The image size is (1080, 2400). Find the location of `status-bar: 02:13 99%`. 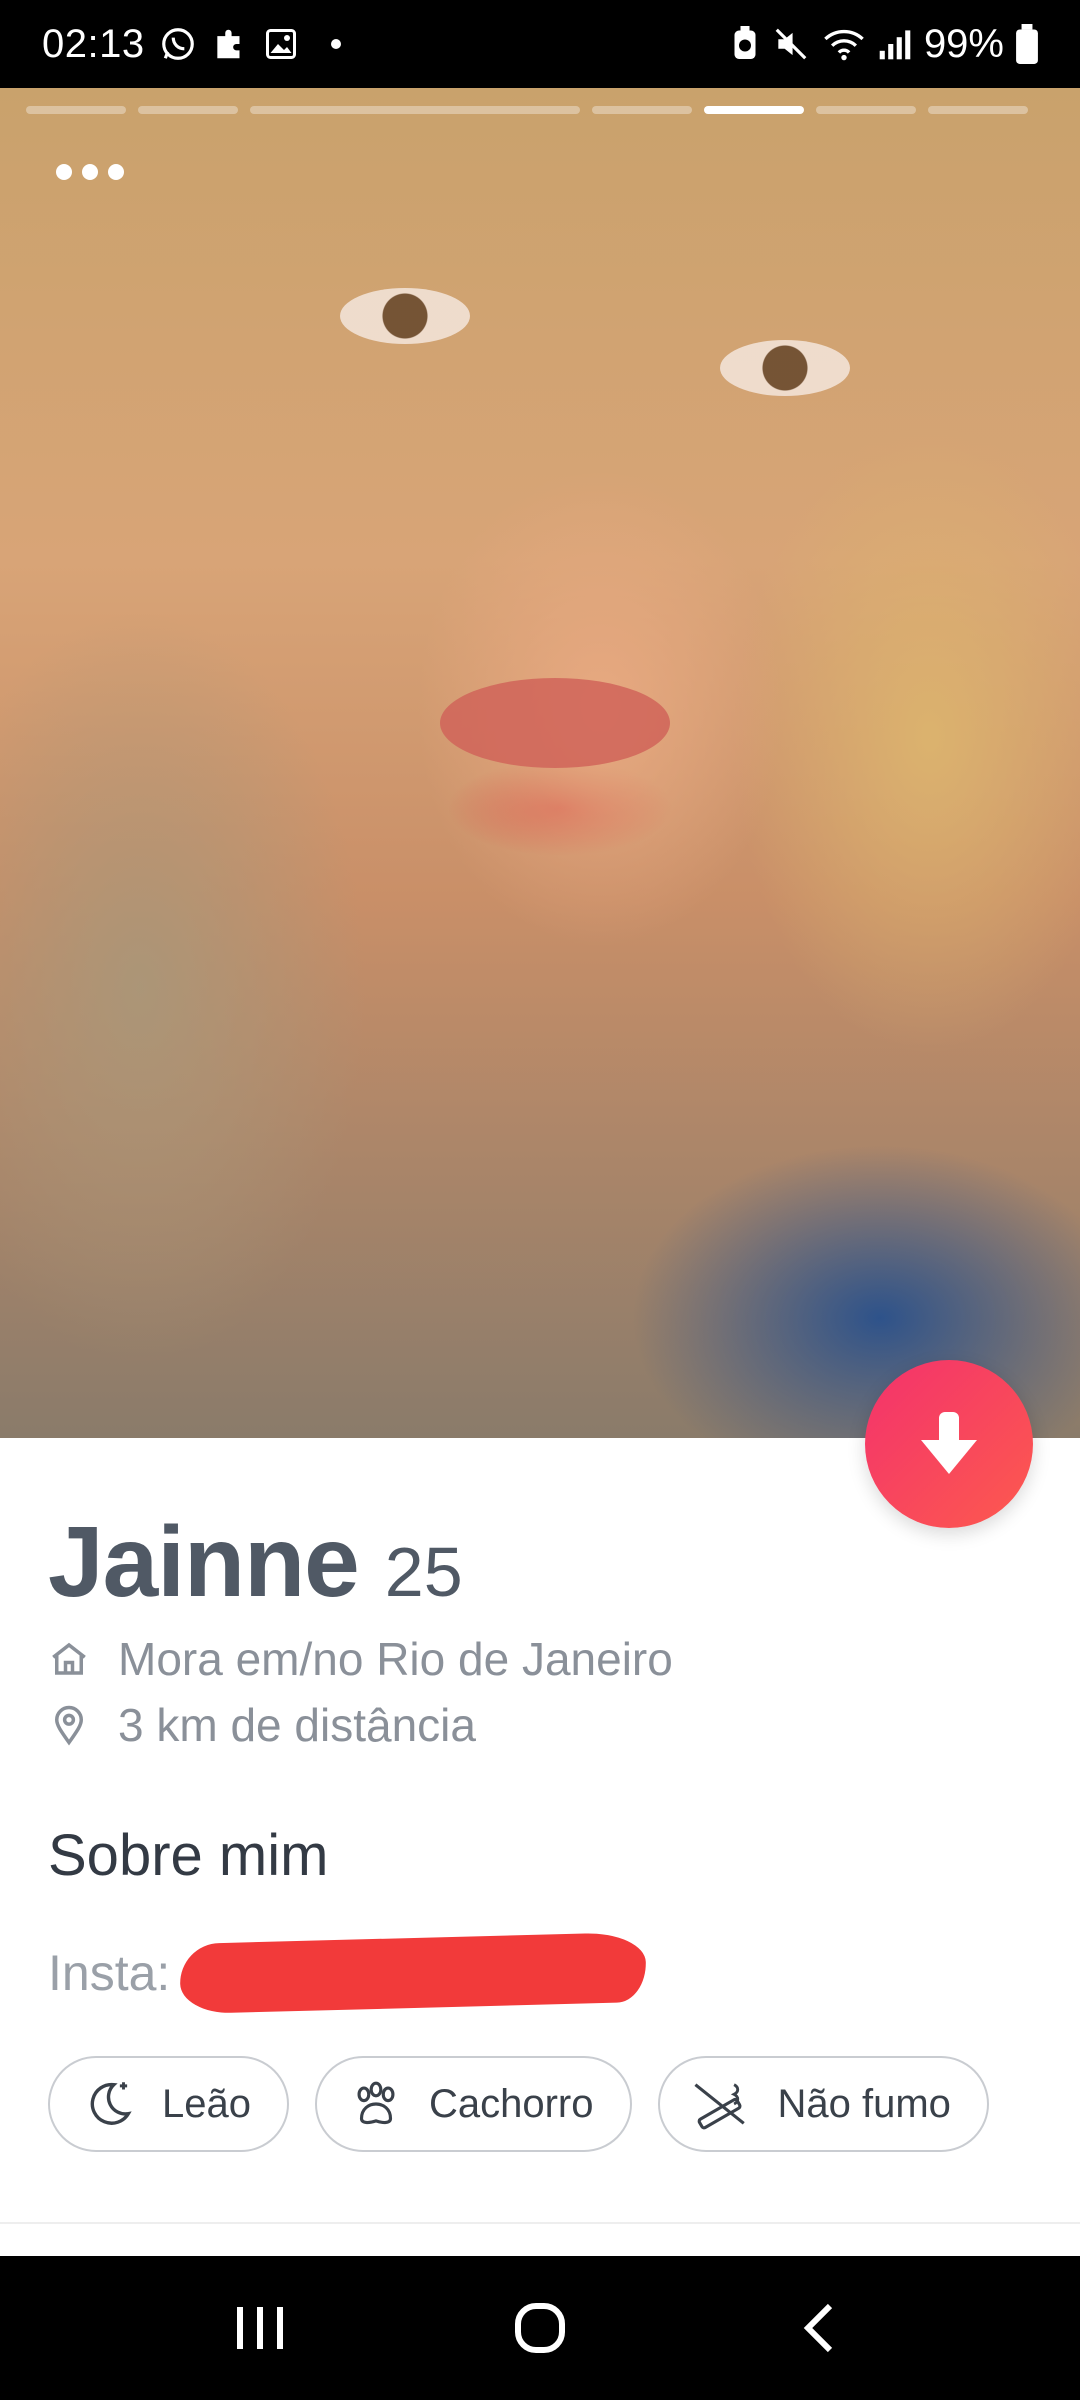

status-bar: 02:13 99% is located at coordinates (540, 44).